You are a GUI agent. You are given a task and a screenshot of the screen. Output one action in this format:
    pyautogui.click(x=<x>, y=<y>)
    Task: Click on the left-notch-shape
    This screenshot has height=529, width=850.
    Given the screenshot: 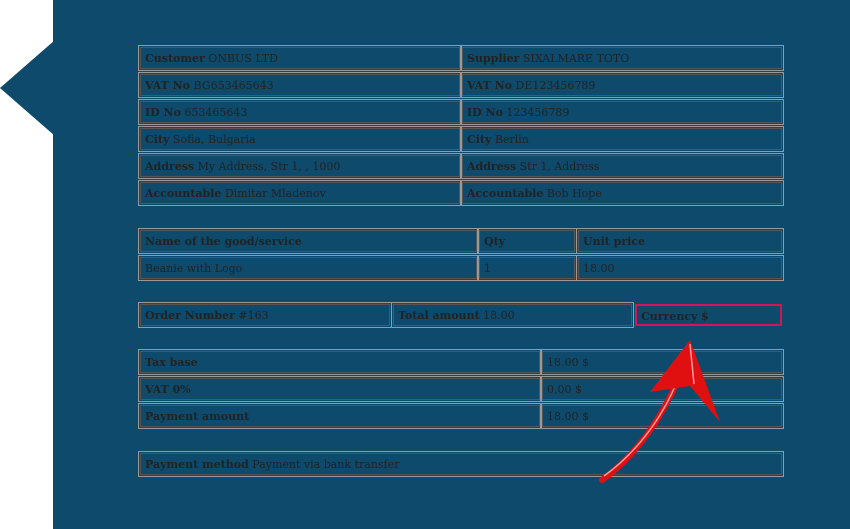 What is the action you would take?
    pyautogui.click(x=27, y=88)
    